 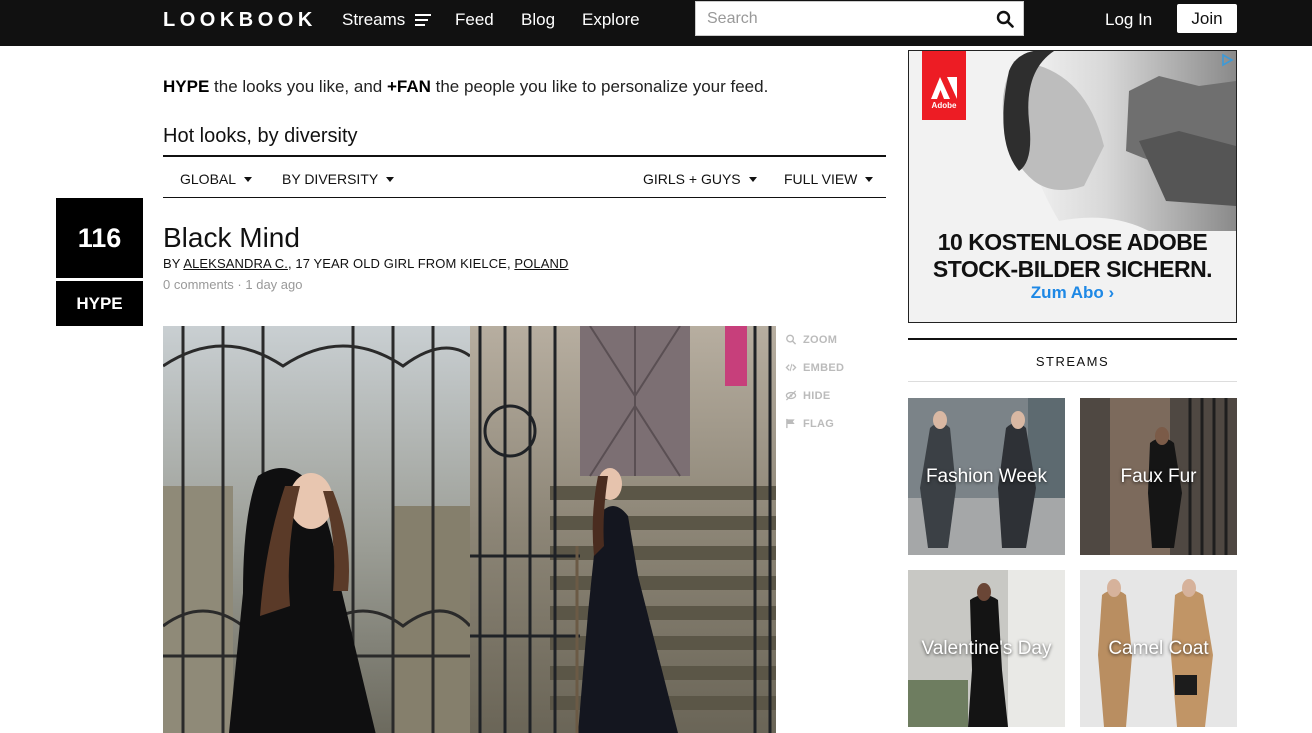 What do you see at coordinates (330, 179) in the screenshot?
I see `filter-diversity-label: BY DIVERSITY` at bounding box center [330, 179].